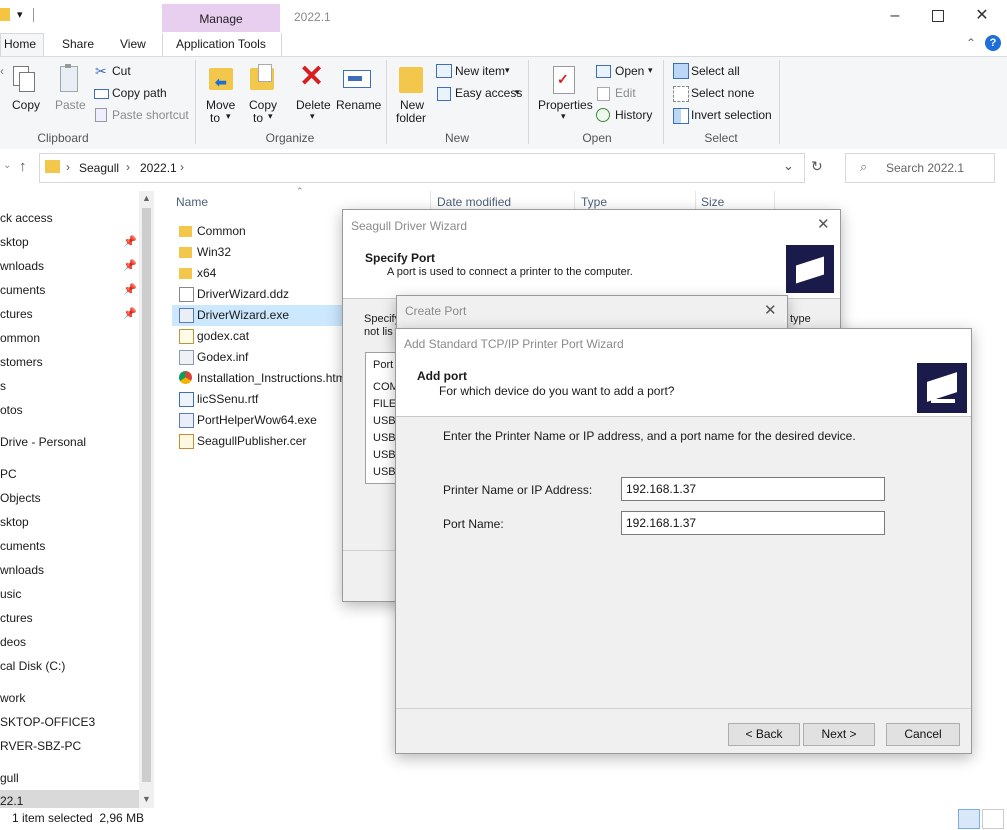 This screenshot has height=830, width=1007. Describe the element at coordinates (192, 202) in the screenshot. I see `column-header-name: Name` at that location.